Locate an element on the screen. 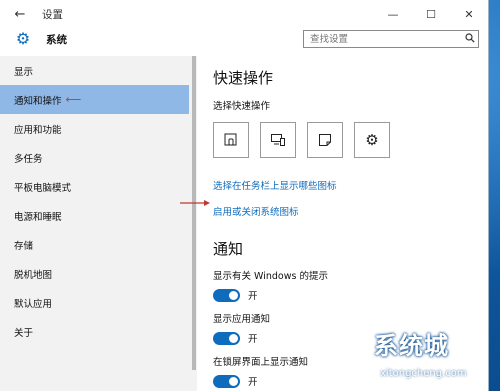  close-button: ✕ is located at coordinates (469, 14).